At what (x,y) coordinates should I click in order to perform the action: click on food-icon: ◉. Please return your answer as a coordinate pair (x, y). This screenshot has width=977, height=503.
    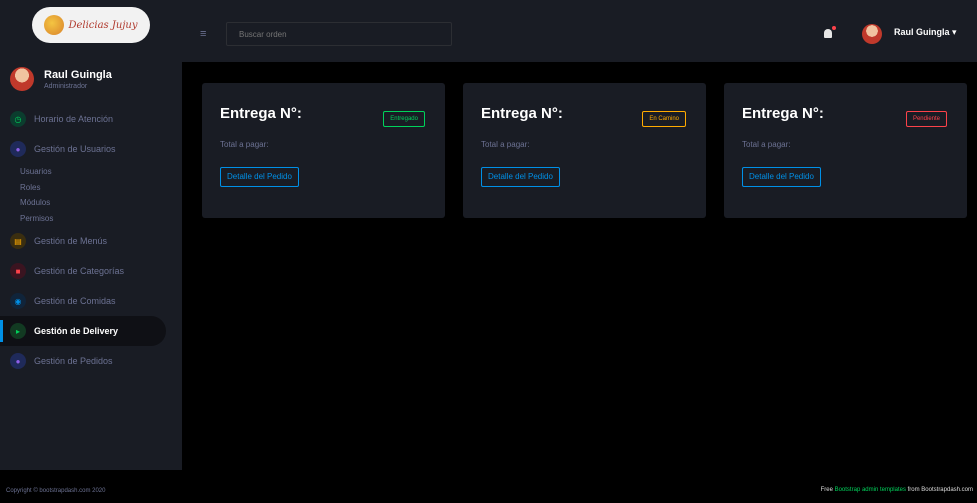
    Looking at the image, I should click on (18, 301).